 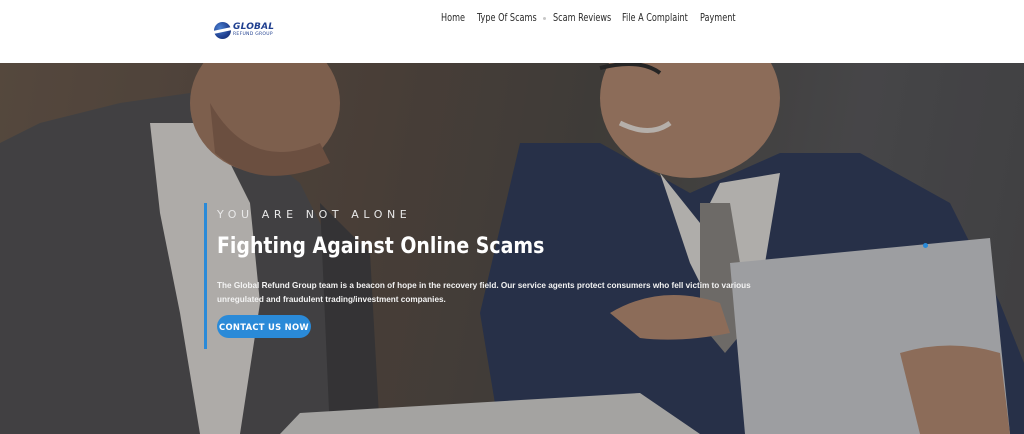 I want to click on logo-wordmark: GLOBAL REFUND GROUP, so click(x=254, y=29).